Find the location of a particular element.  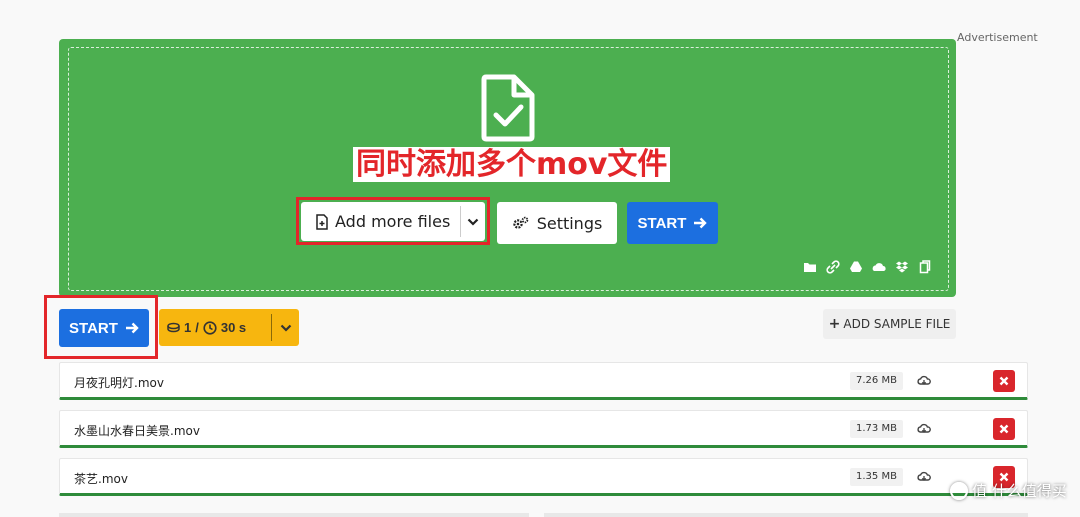

coins-icon is located at coordinates (173, 327).